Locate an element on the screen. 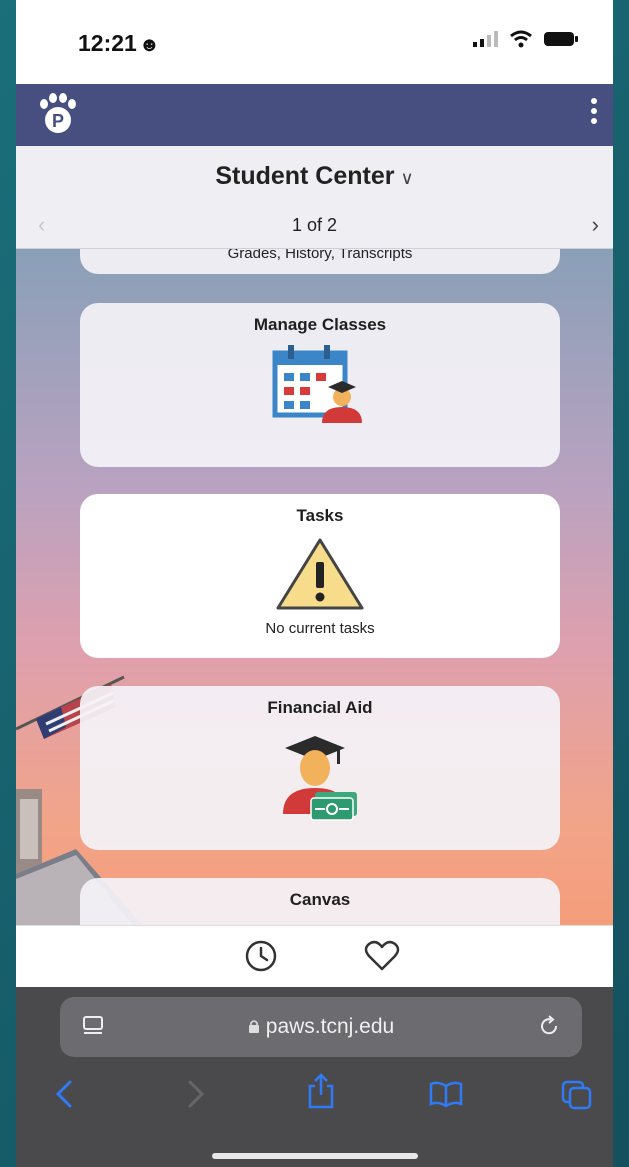  address-bar: paws.tcnj.edu is located at coordinates (321, 1027).